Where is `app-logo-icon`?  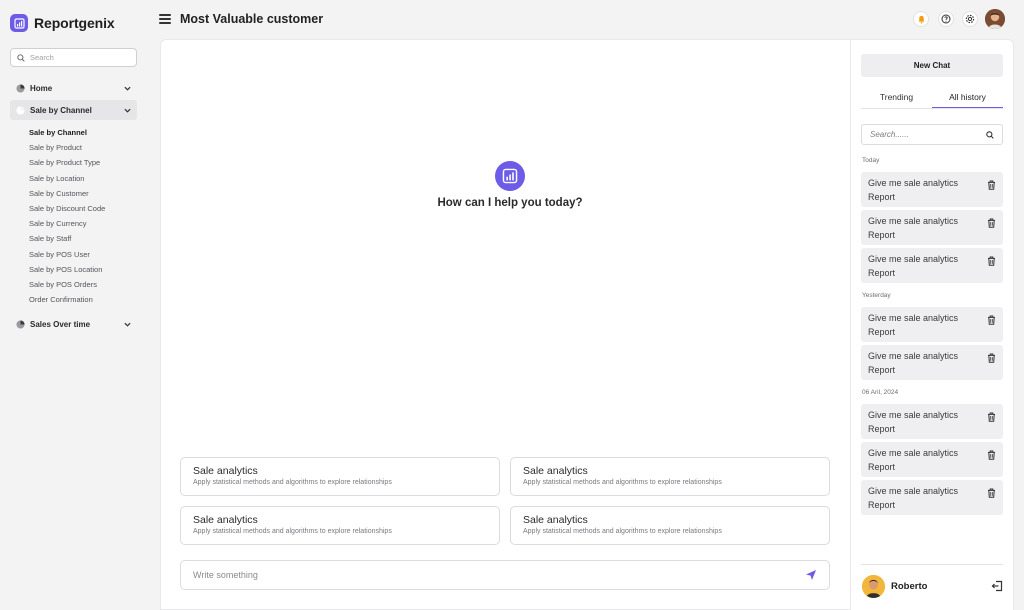
app-logo-icon is located at coordinates (19, 23).